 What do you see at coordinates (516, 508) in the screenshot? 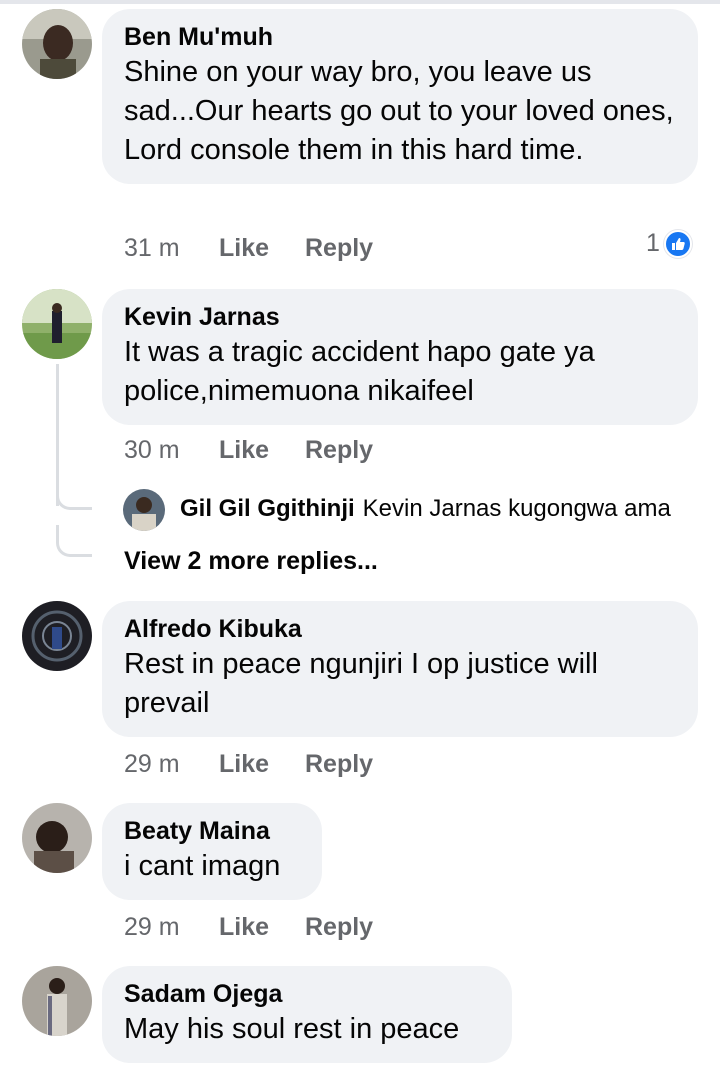
I see `reply-text: Kevin Jarnas kugongwa ama` at bounding box center [516, 508].